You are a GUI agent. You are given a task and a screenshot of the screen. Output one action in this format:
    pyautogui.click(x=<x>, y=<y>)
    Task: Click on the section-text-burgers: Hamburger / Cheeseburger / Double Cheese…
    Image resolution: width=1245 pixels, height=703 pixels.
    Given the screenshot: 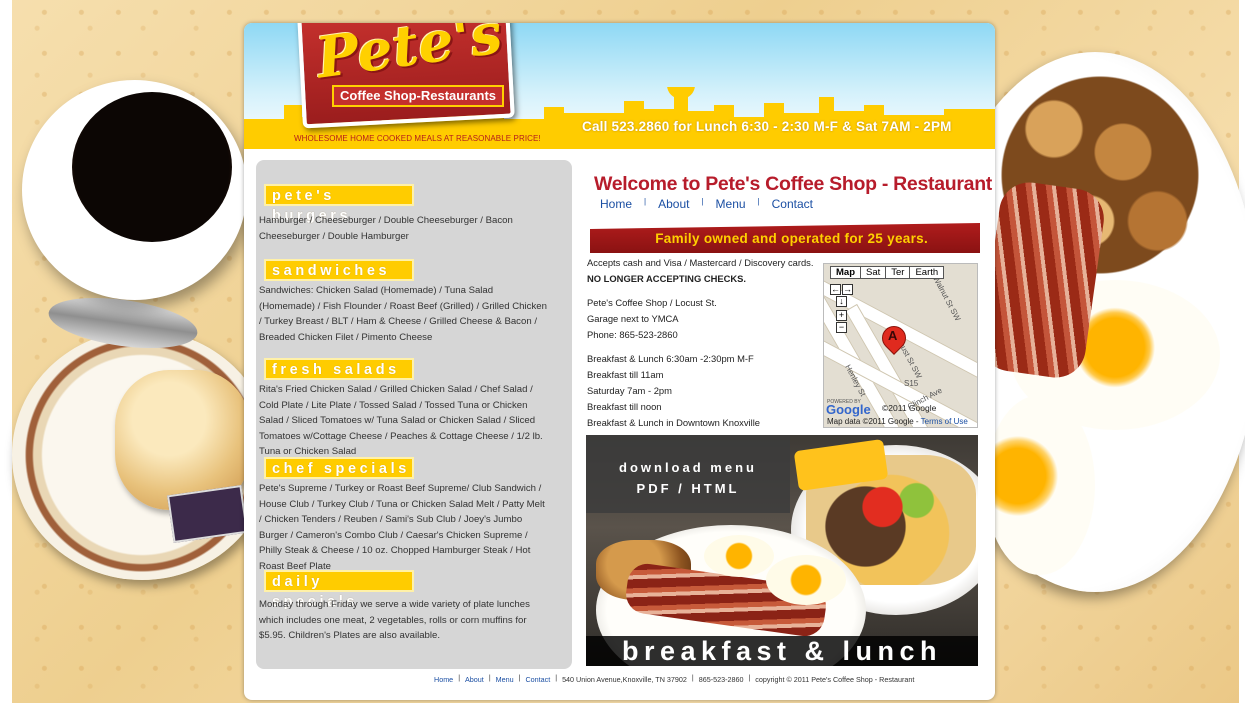 What is the action you would take?
    pyautogui.click(x=386, y=228)
    